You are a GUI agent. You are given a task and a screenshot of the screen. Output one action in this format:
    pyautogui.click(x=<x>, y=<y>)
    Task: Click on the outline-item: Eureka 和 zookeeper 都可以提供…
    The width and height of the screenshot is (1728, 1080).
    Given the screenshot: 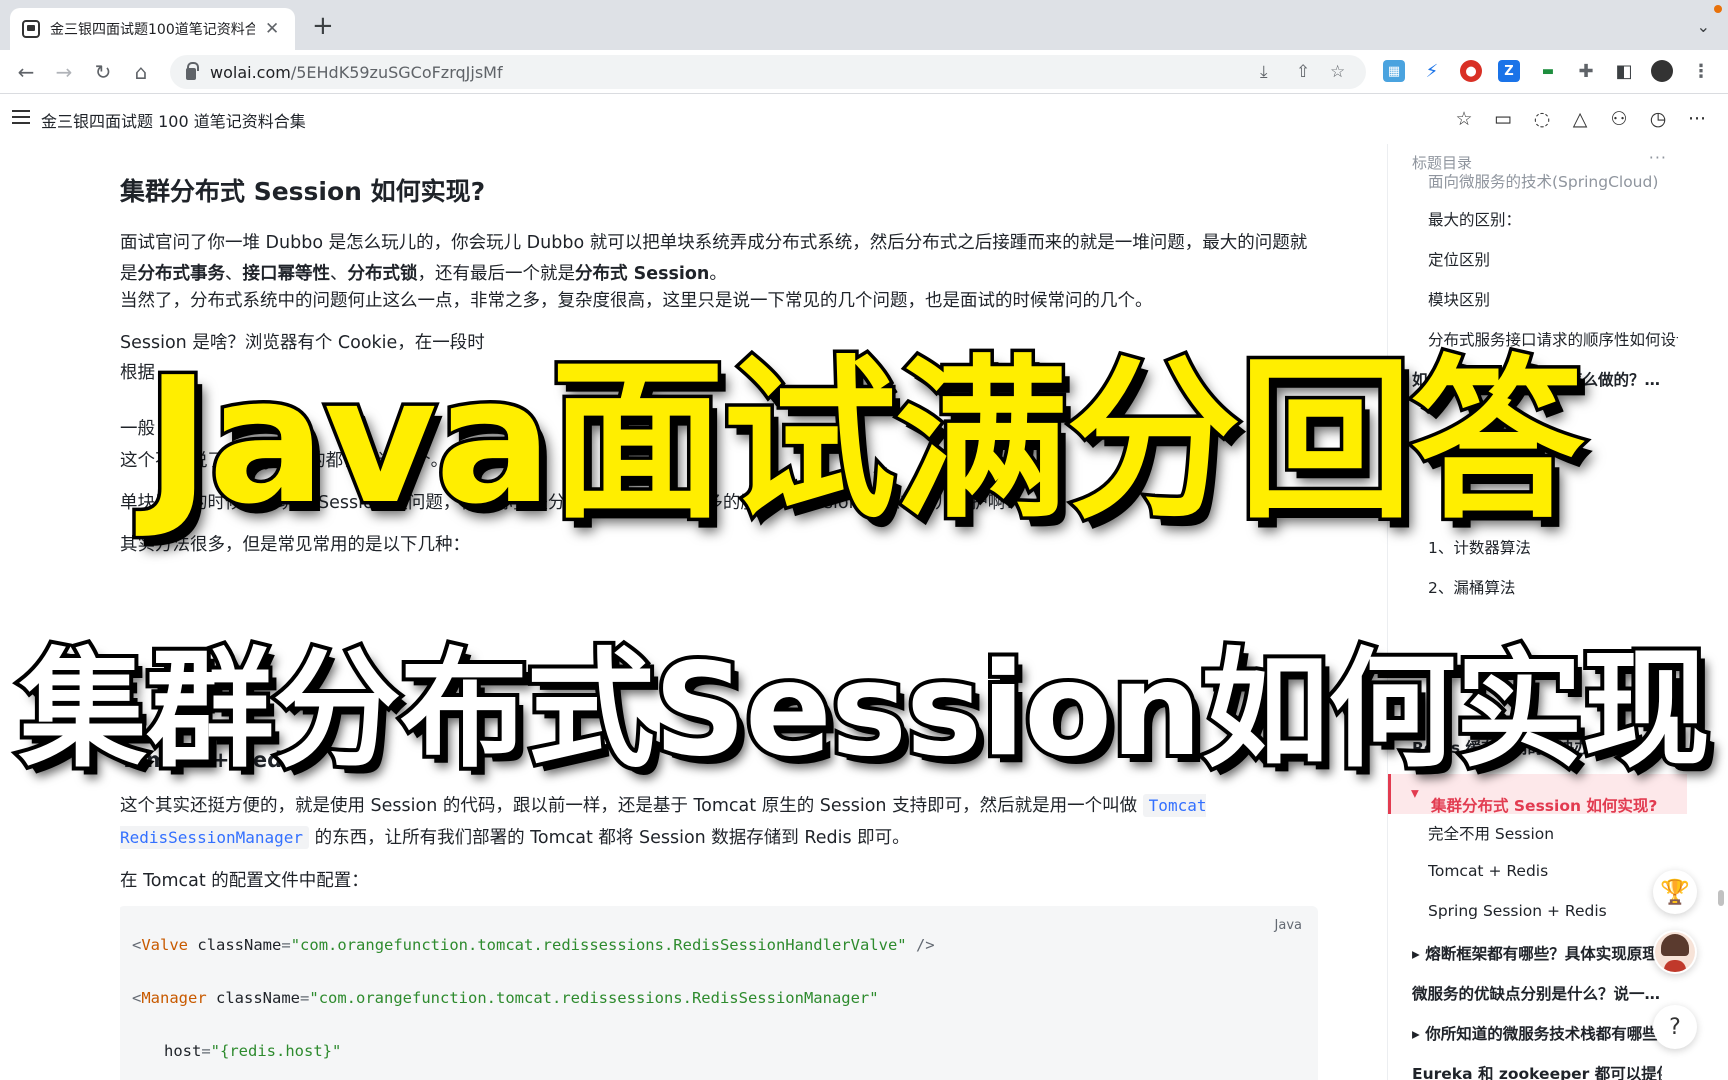 What is the action you would take?
    pyautogui.click(x=1537, y=1071)
    